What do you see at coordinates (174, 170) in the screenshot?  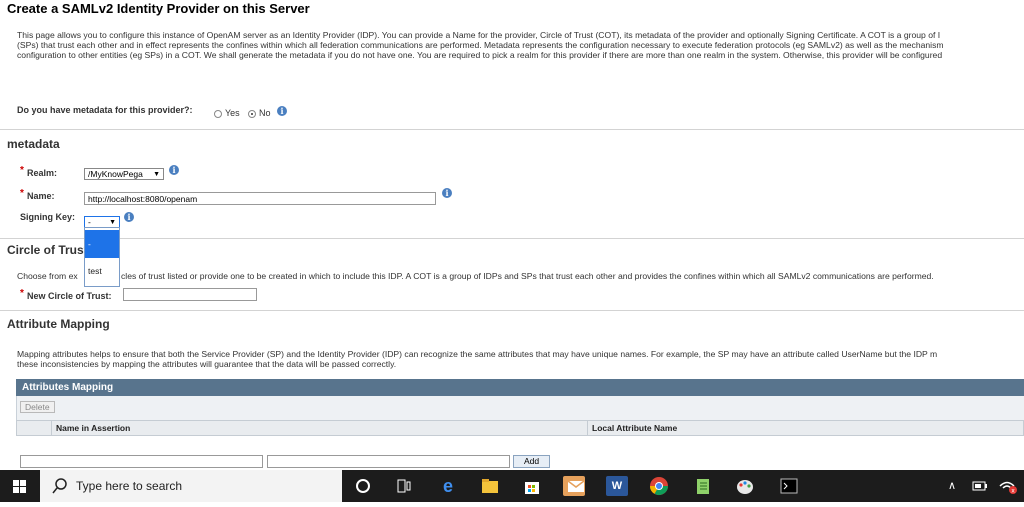 I see `realm-info-icon: i` at bounding box center [174, 170].